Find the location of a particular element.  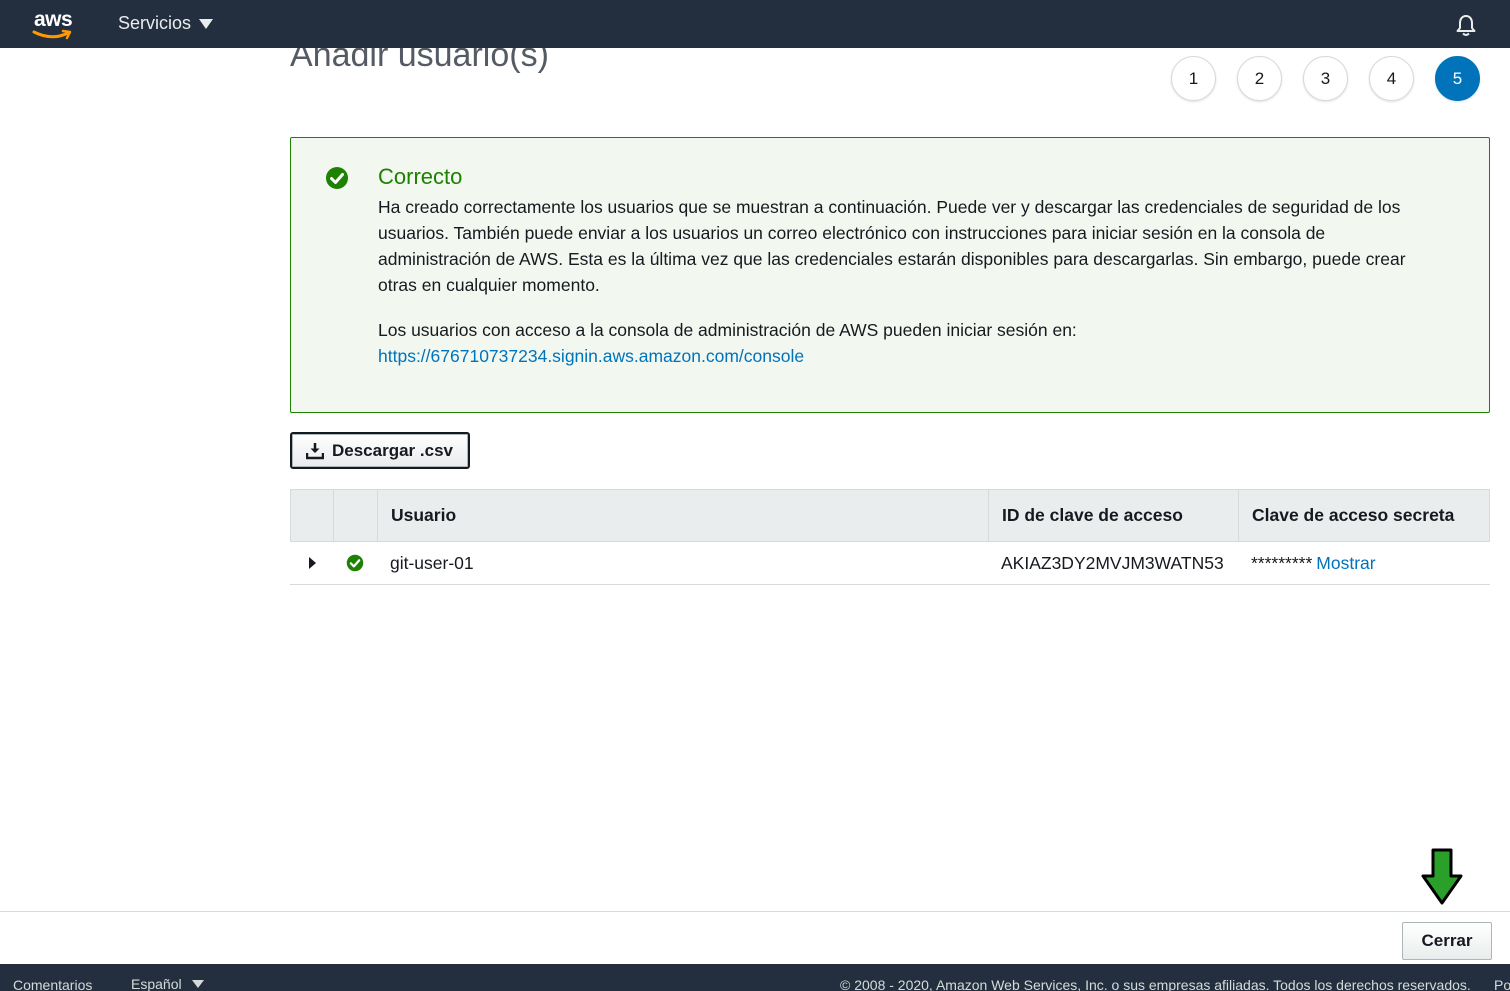

top-nav: aws Servicios is located at coordinates (755, 24).